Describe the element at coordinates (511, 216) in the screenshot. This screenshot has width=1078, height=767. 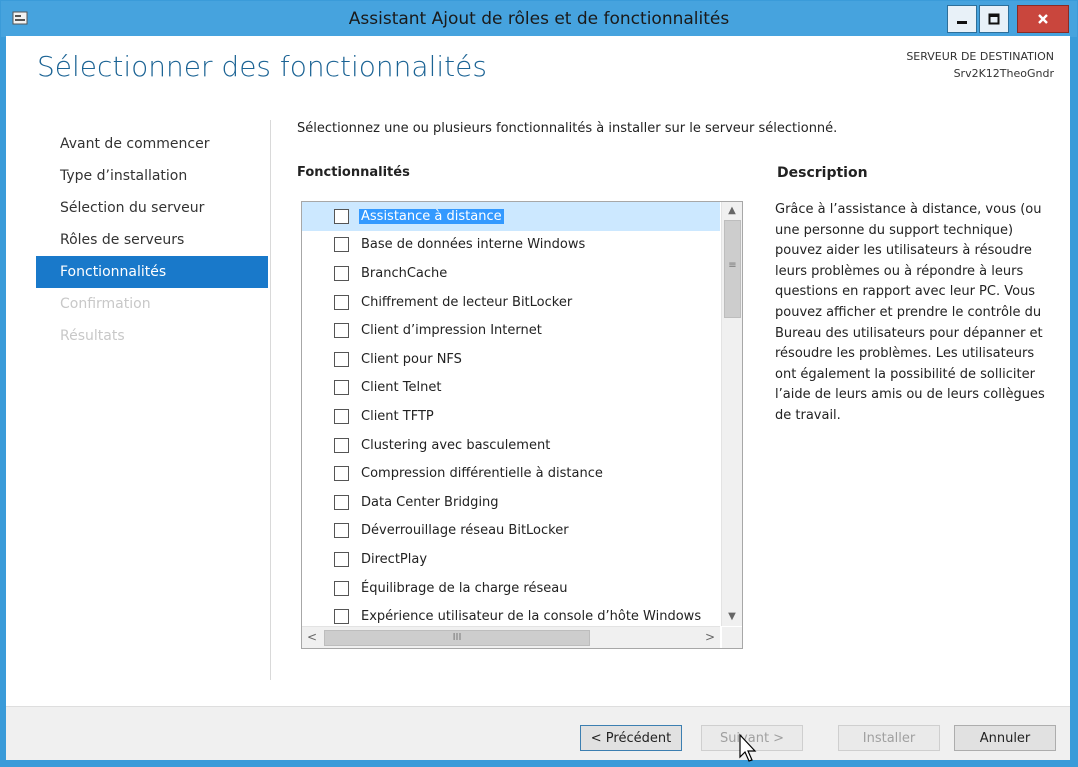
I see `feature-item: Assistance à distance` at that location.